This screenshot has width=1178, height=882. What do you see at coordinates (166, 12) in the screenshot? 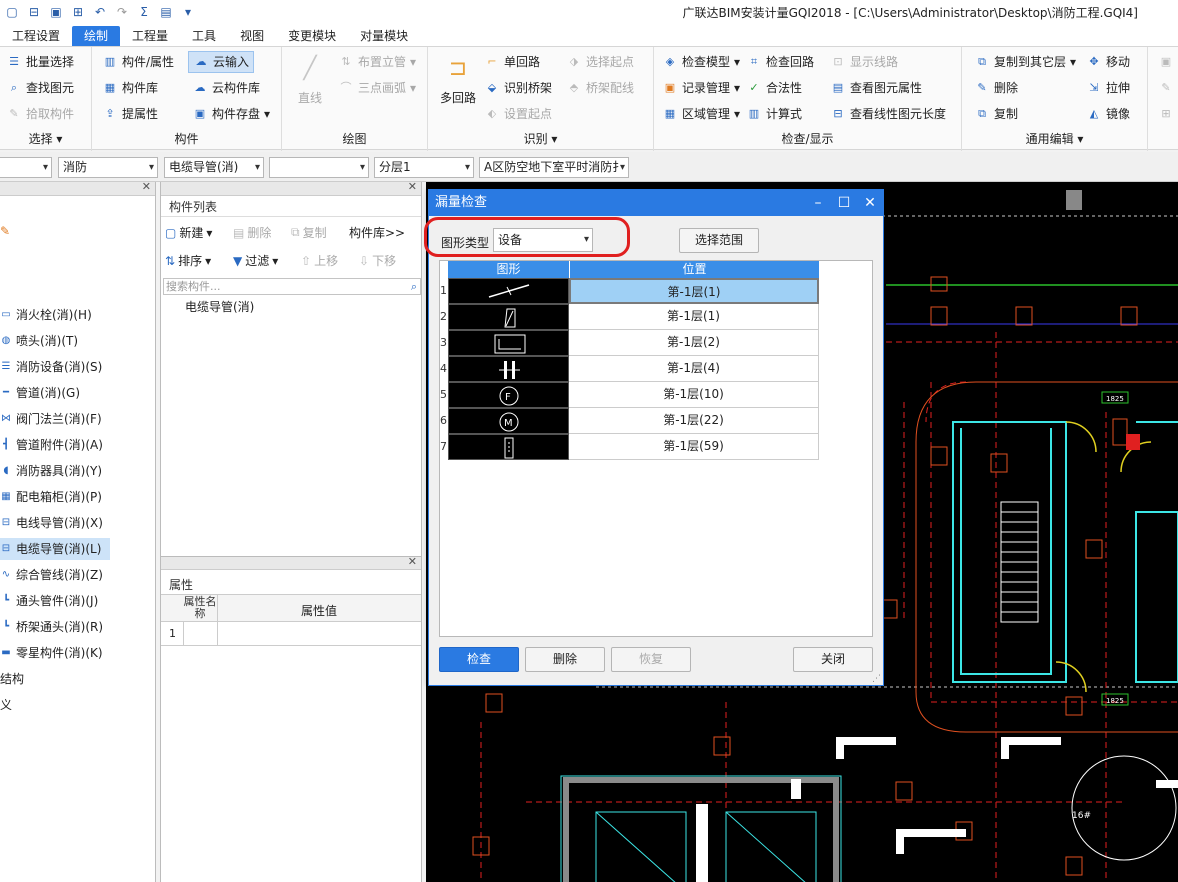
I see `save-as-icon: ▤` at bounding box center [166, 12].